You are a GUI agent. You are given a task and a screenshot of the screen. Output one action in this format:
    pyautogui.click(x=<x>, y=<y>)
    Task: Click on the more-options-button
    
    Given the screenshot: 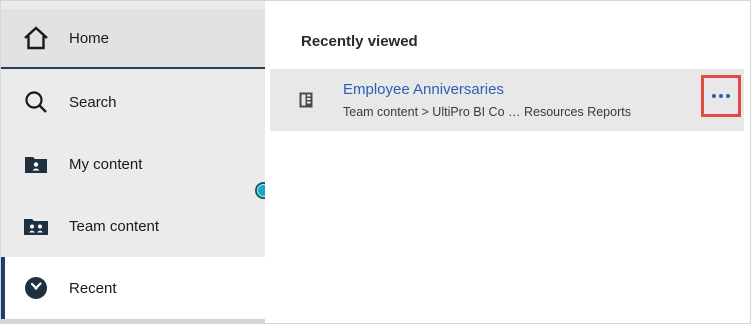 What is the action you would take?
    pyautogui.click(x=721, y=96)
    